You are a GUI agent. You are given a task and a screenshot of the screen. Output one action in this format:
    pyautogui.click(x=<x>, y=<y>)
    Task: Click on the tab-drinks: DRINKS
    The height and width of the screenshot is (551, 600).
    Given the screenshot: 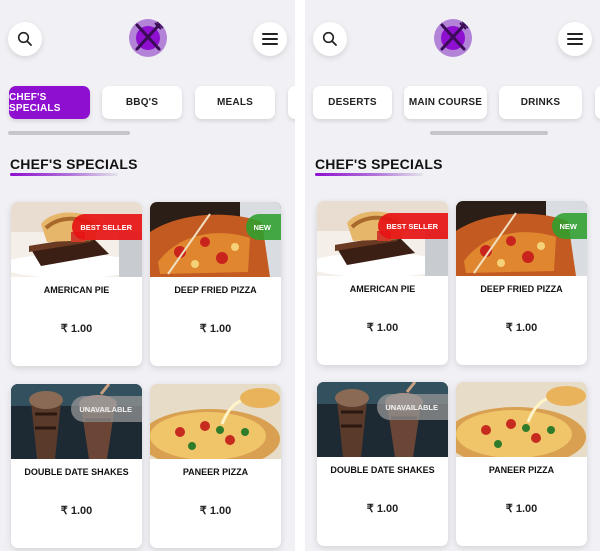 What is the action you would take?
    pyautogui.click(x=540, y=102)
    